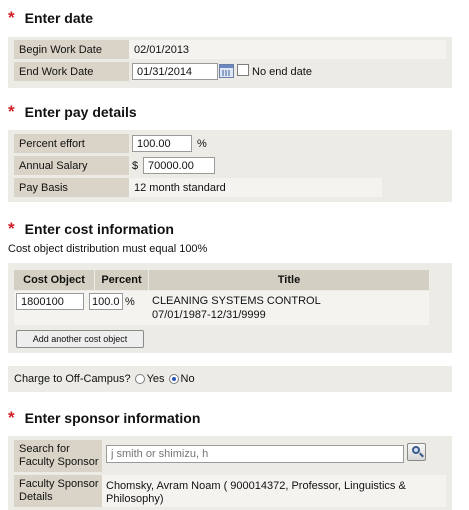 The height and width of the screenshot is (510, 469). I want to click on cost-section-title: Enter cost information, so click(99, 228).